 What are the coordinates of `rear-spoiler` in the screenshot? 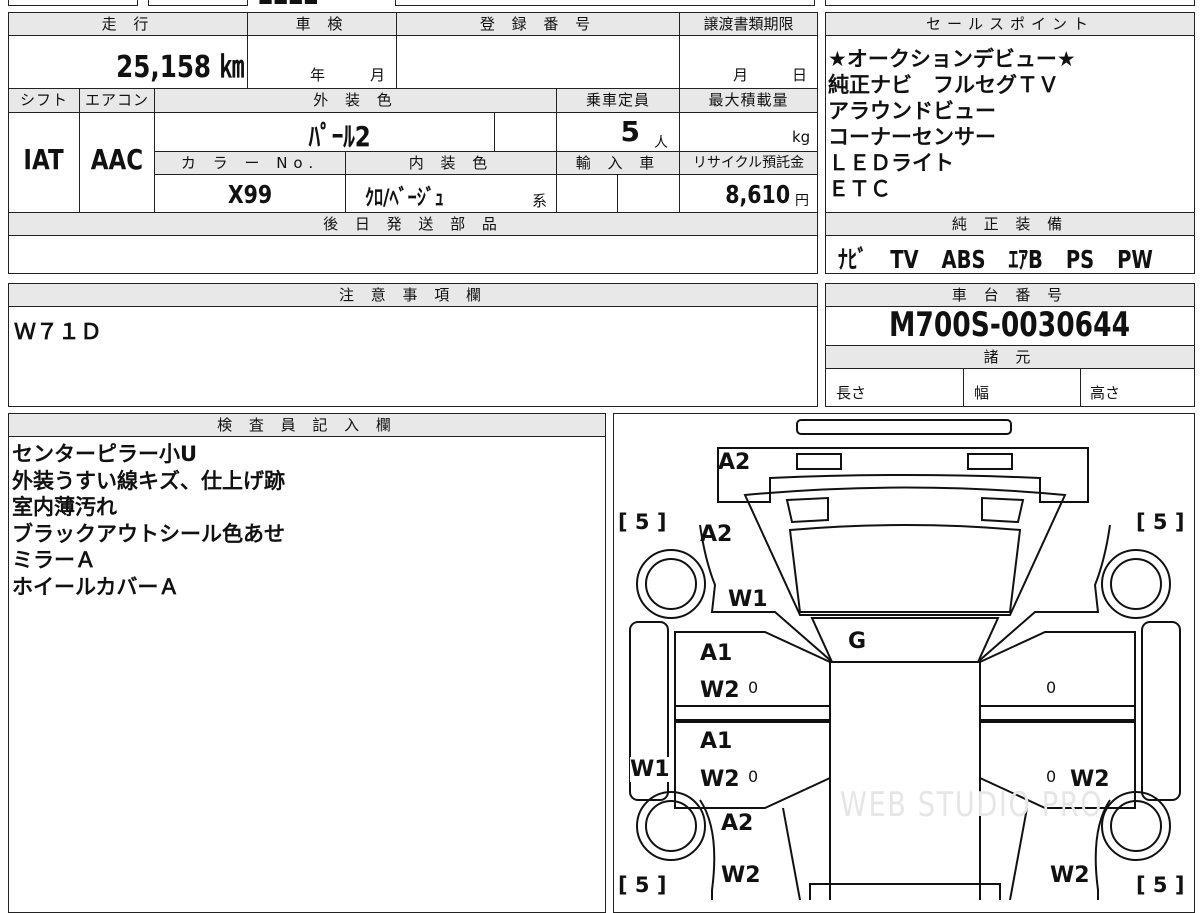 It's located at (904, 427).